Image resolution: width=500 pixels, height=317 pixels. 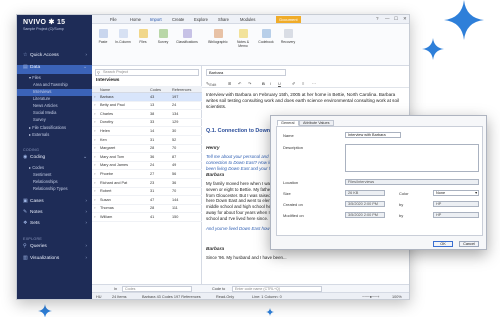 I want to click on nav-externals: ▸ Externals, so click(x=54, y=135).